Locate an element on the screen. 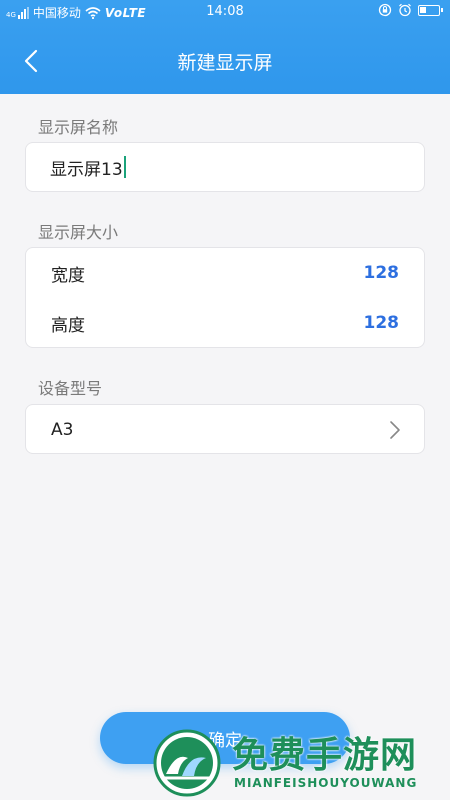 The image size is (450, 800). status-right is located at coordinates (410, 10).